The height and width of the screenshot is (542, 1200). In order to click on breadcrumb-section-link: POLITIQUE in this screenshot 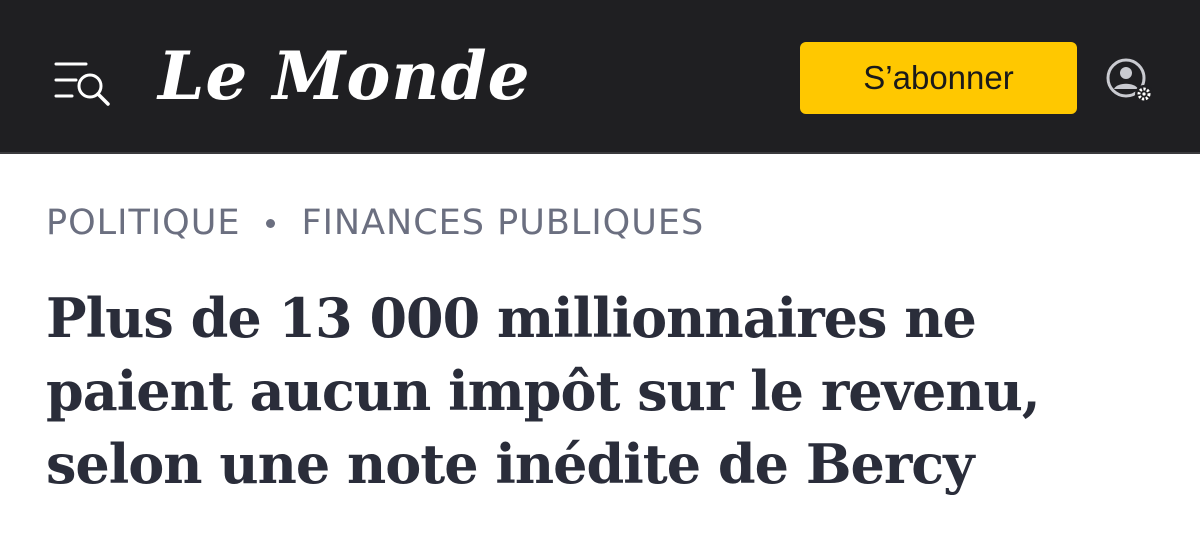, I will do `click(143, 223)`.